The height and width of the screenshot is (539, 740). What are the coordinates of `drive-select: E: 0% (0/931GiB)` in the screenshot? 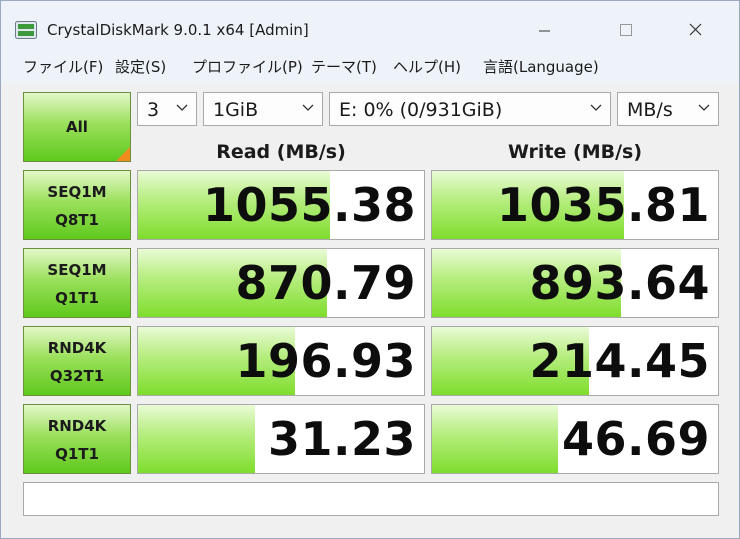 It's located at (470, 109).